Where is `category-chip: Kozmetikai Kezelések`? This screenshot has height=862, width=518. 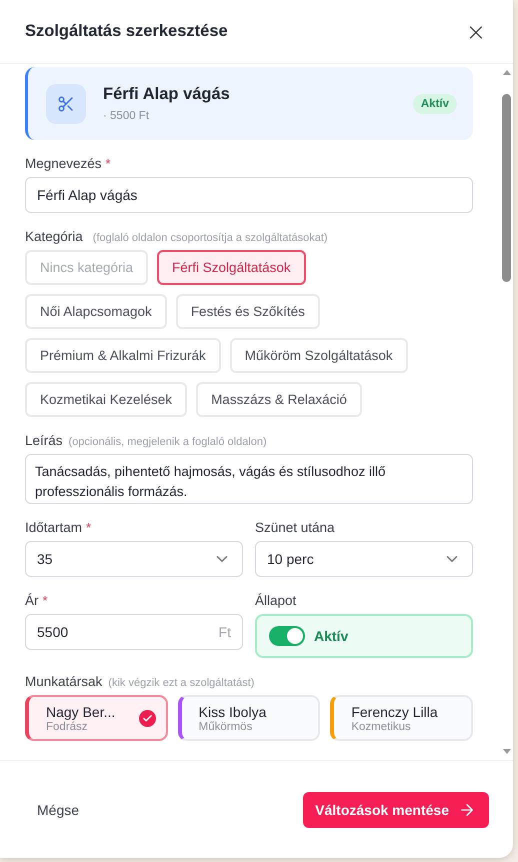
category-chip: Kozmetikai Kezelések is located at coordinates (106, 399).